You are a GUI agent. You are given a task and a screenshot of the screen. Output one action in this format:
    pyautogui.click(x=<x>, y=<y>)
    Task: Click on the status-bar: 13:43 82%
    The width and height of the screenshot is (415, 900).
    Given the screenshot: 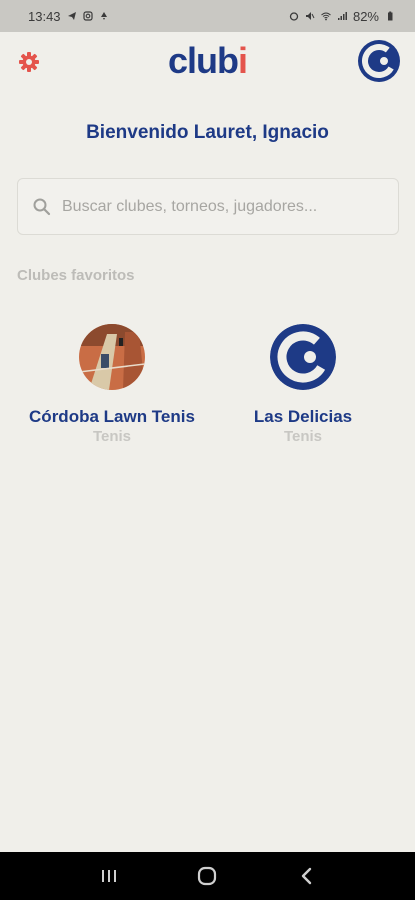 What is the action you would take?
    pyautogui.click(x=207, y=16)
    